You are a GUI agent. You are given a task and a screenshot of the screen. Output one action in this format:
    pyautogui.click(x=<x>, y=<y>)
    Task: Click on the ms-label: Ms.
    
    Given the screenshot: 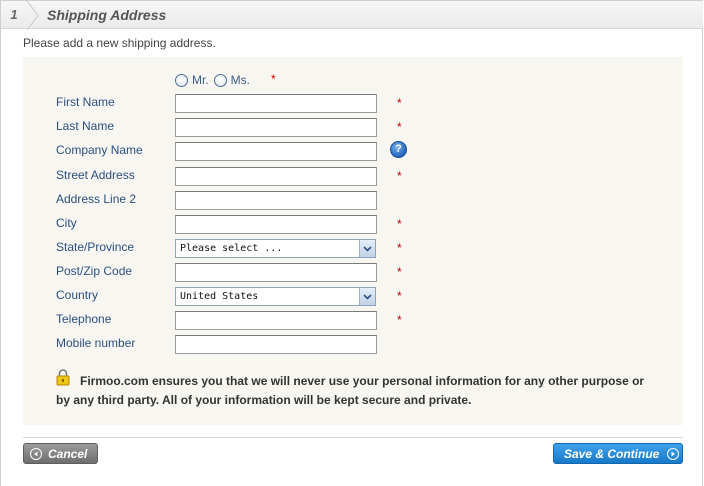 What is the action you would take?
    pyautogui.click(x=240, y=80)
    